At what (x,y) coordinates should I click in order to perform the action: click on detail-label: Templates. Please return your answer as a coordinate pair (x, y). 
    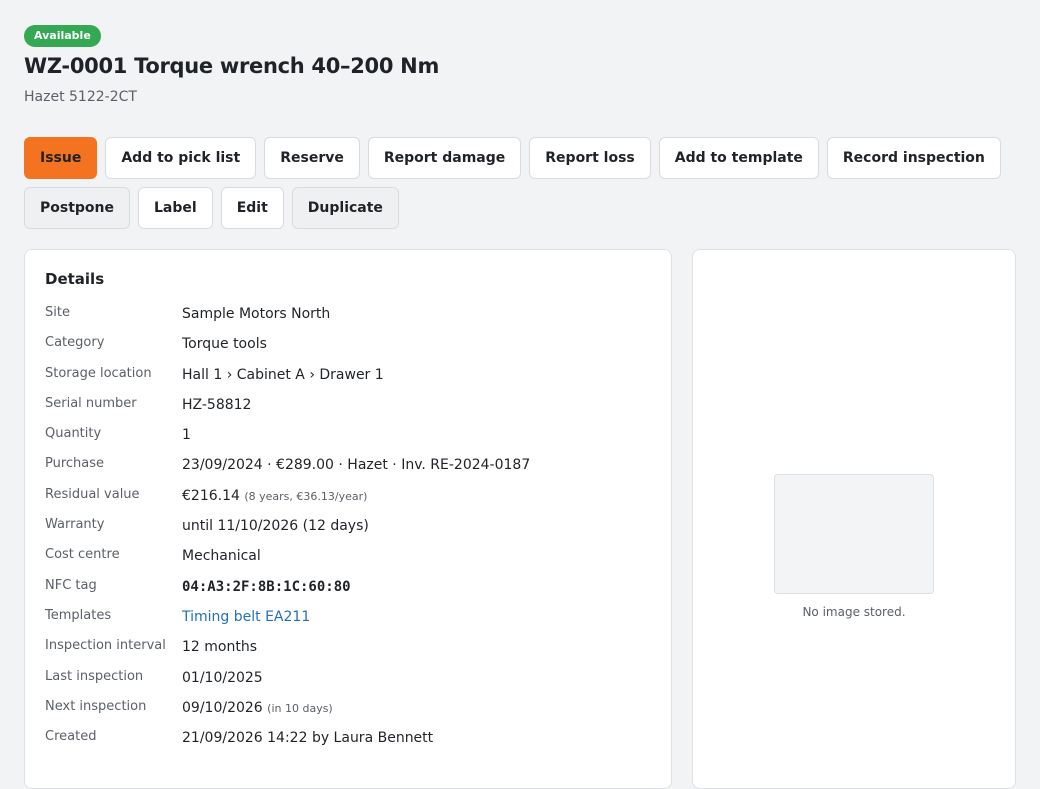
    Looking at the image, I should click on (78, 615).